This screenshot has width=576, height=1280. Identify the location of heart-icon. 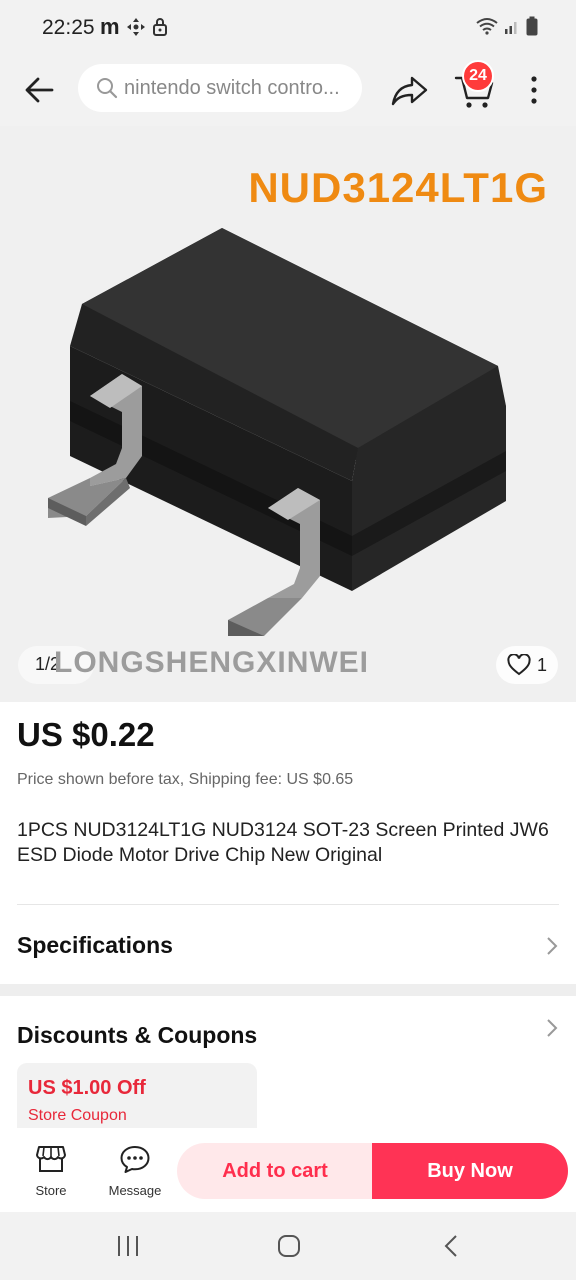
(519, 665).